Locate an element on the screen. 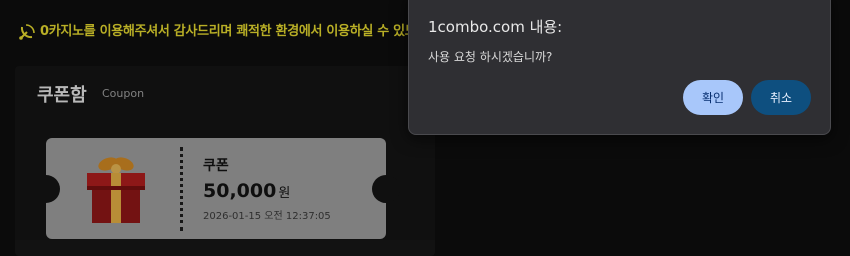  cancel-button: 취소 is located at coordinates (781, 97).